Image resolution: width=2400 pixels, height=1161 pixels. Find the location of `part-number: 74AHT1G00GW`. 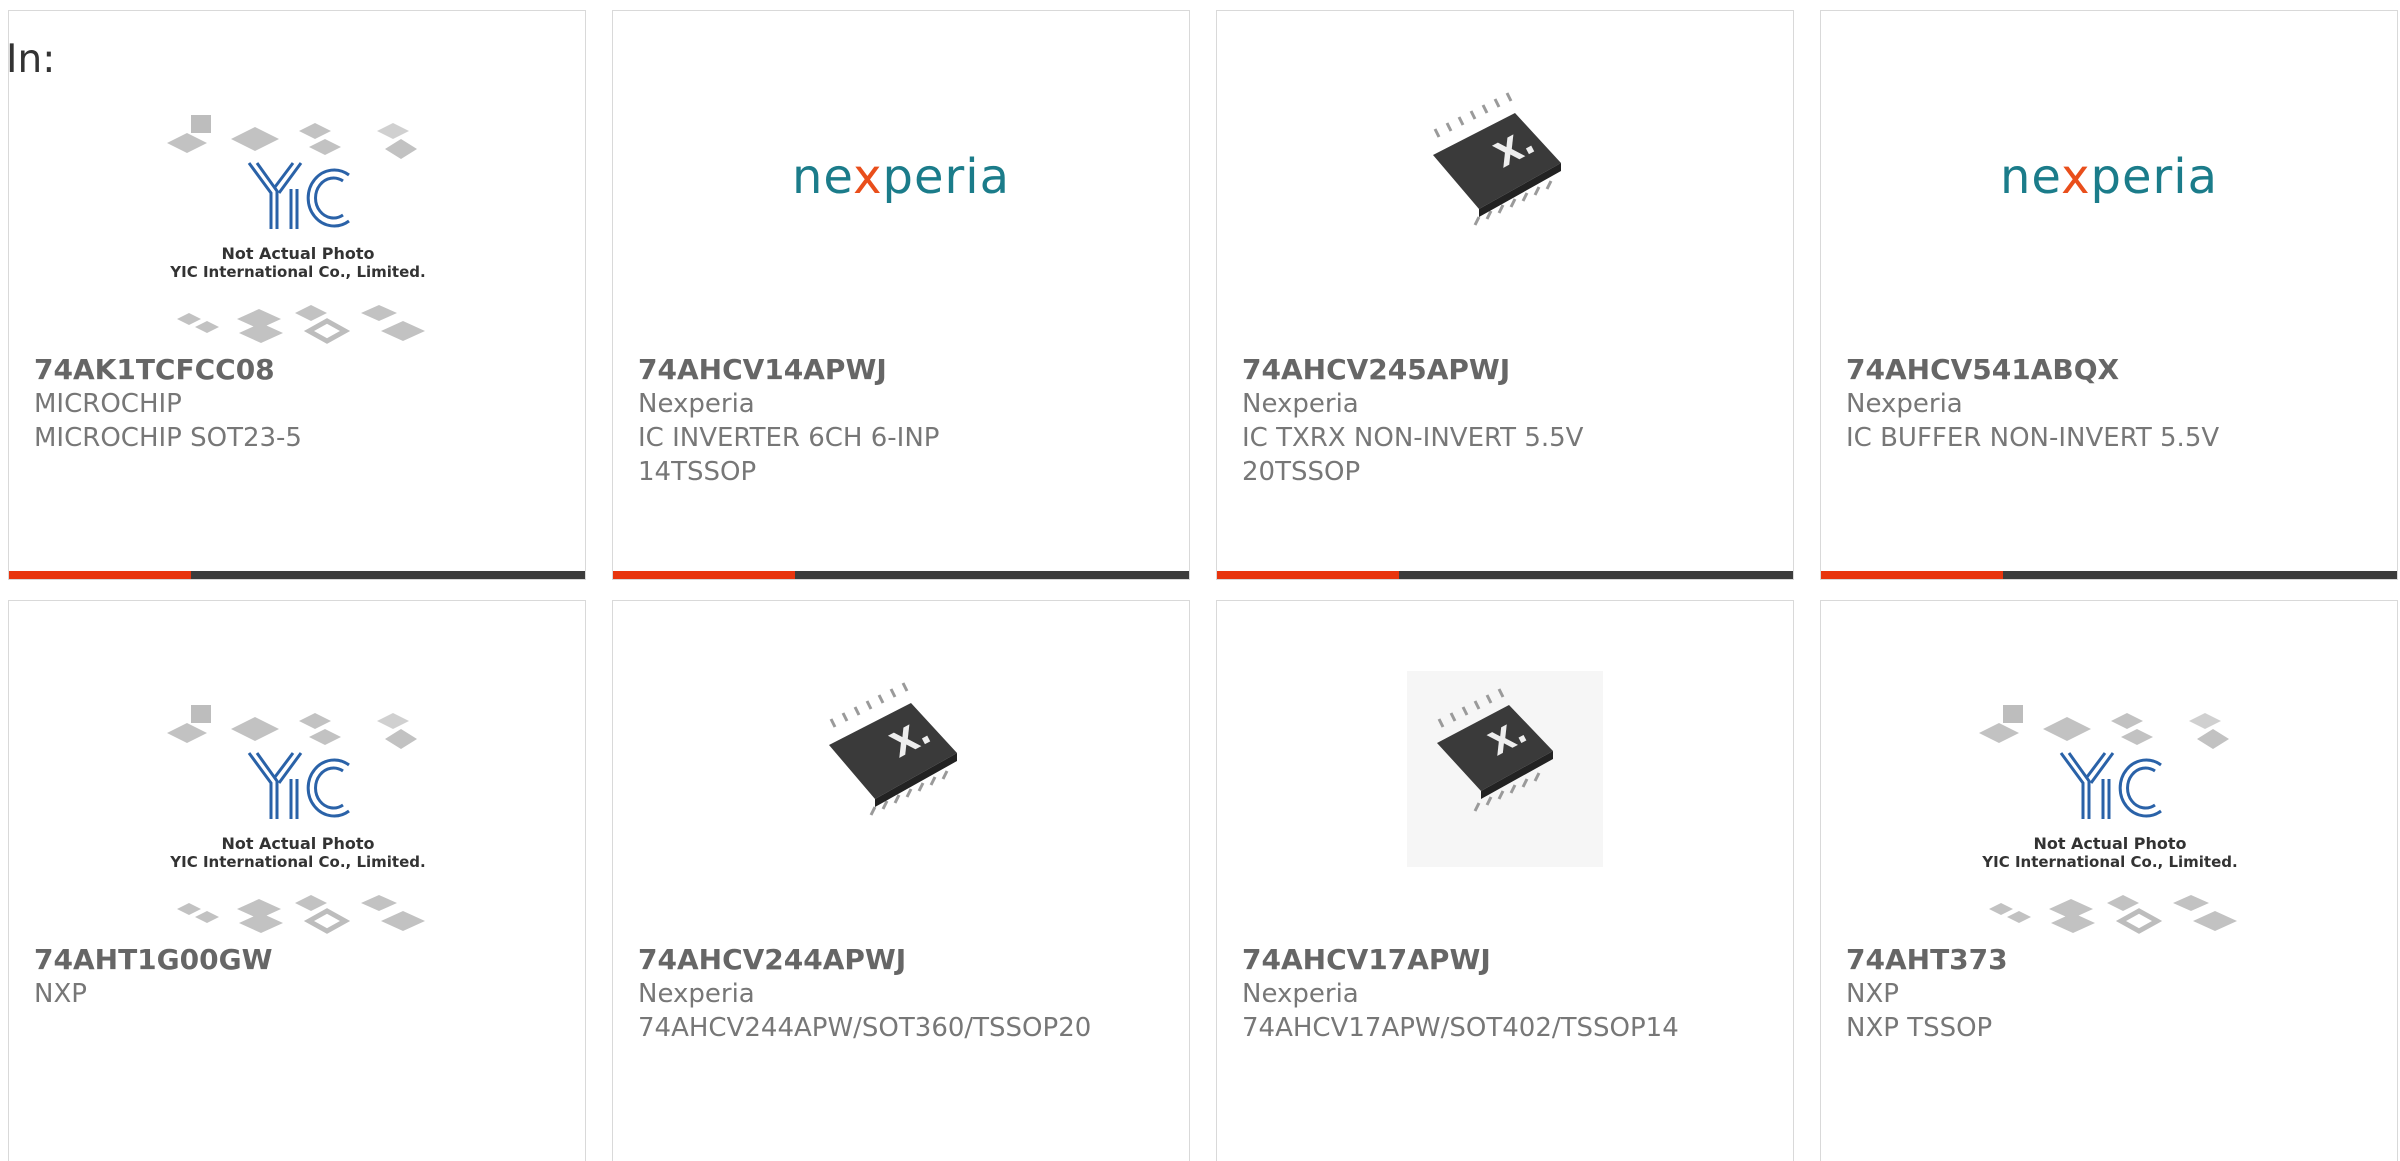

part-number: 74AHT1G00GW is located at coordinates (299, 960).